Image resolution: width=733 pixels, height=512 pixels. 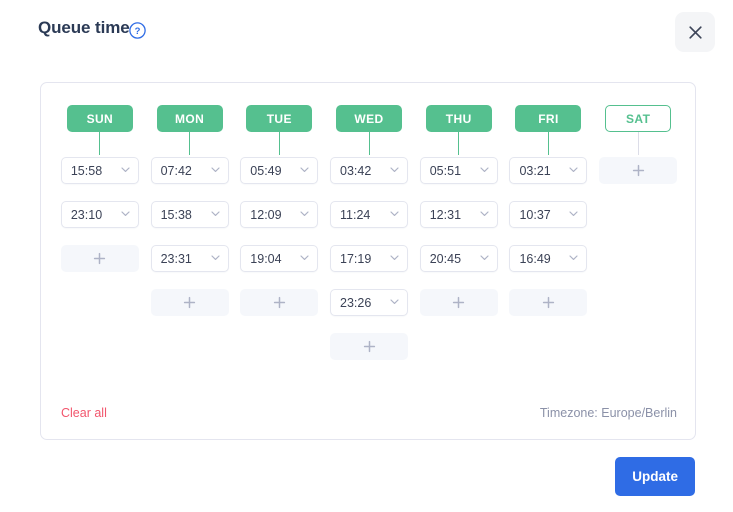 I want to click on close-button, so click(x=695, y=32).